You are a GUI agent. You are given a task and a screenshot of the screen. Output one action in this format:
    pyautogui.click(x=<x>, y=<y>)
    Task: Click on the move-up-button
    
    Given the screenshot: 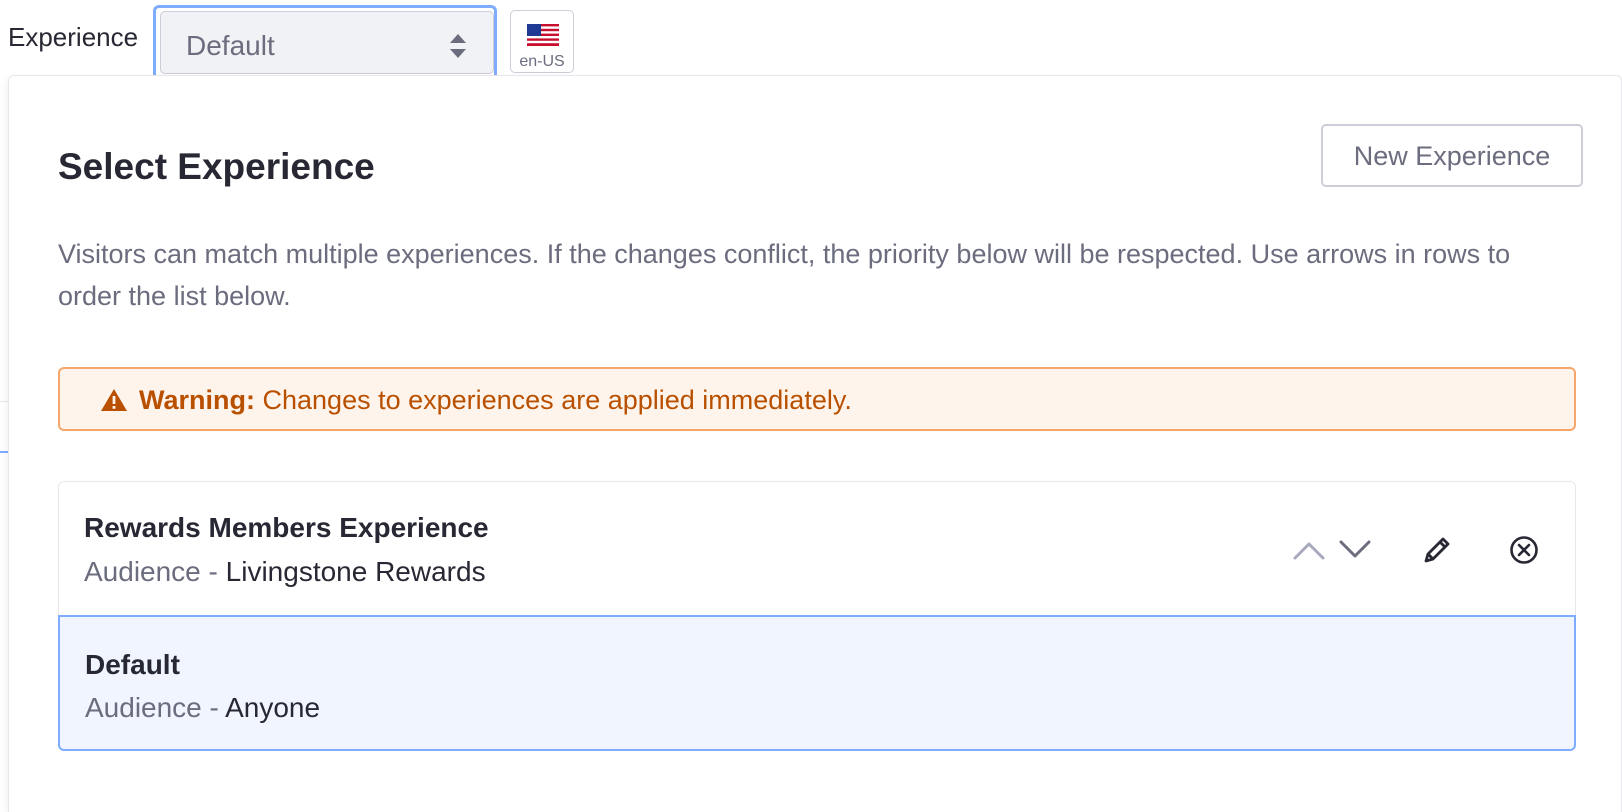 What is the action you would take?
    pyautogui.click(x=1309, y=550)
    